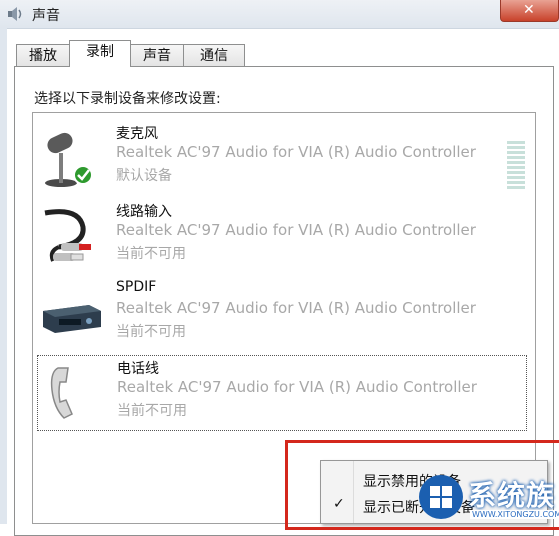  Describe the element at coordinates (512, 495) in the screenshot. I see `watermark-text: 系统族` at that location.